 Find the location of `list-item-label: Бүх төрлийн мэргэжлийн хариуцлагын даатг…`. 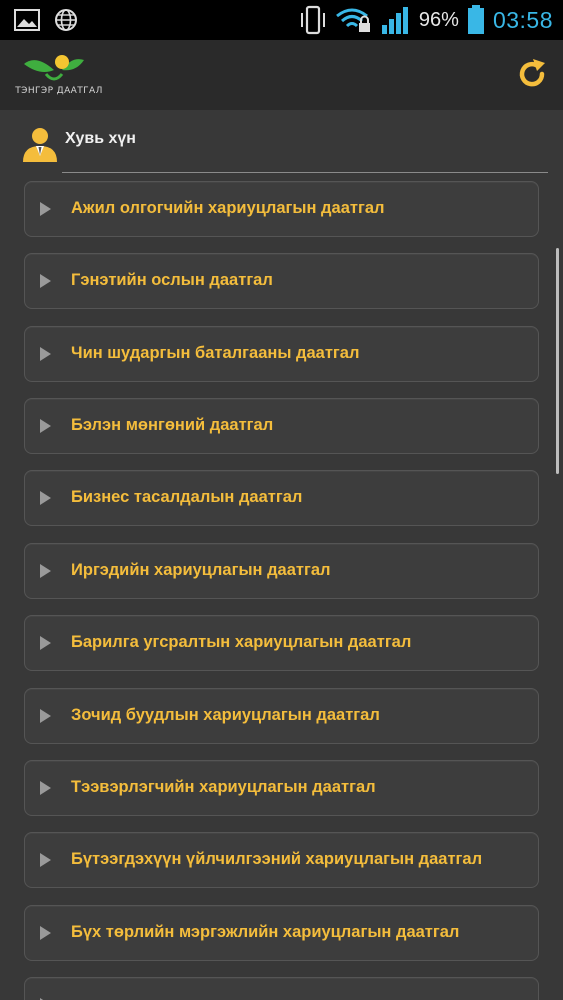

list-item-label: Бүх төрлийн мэргэжлийн хариуцлагын даатг… is located at coordinates (265, 932).